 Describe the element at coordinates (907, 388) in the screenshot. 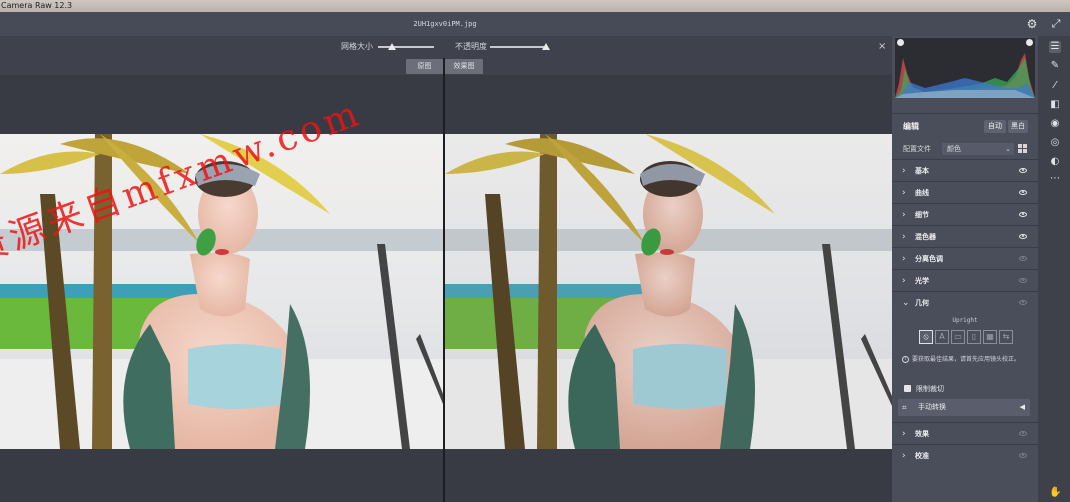

I see `constrain-crop-checkbox` at that location.